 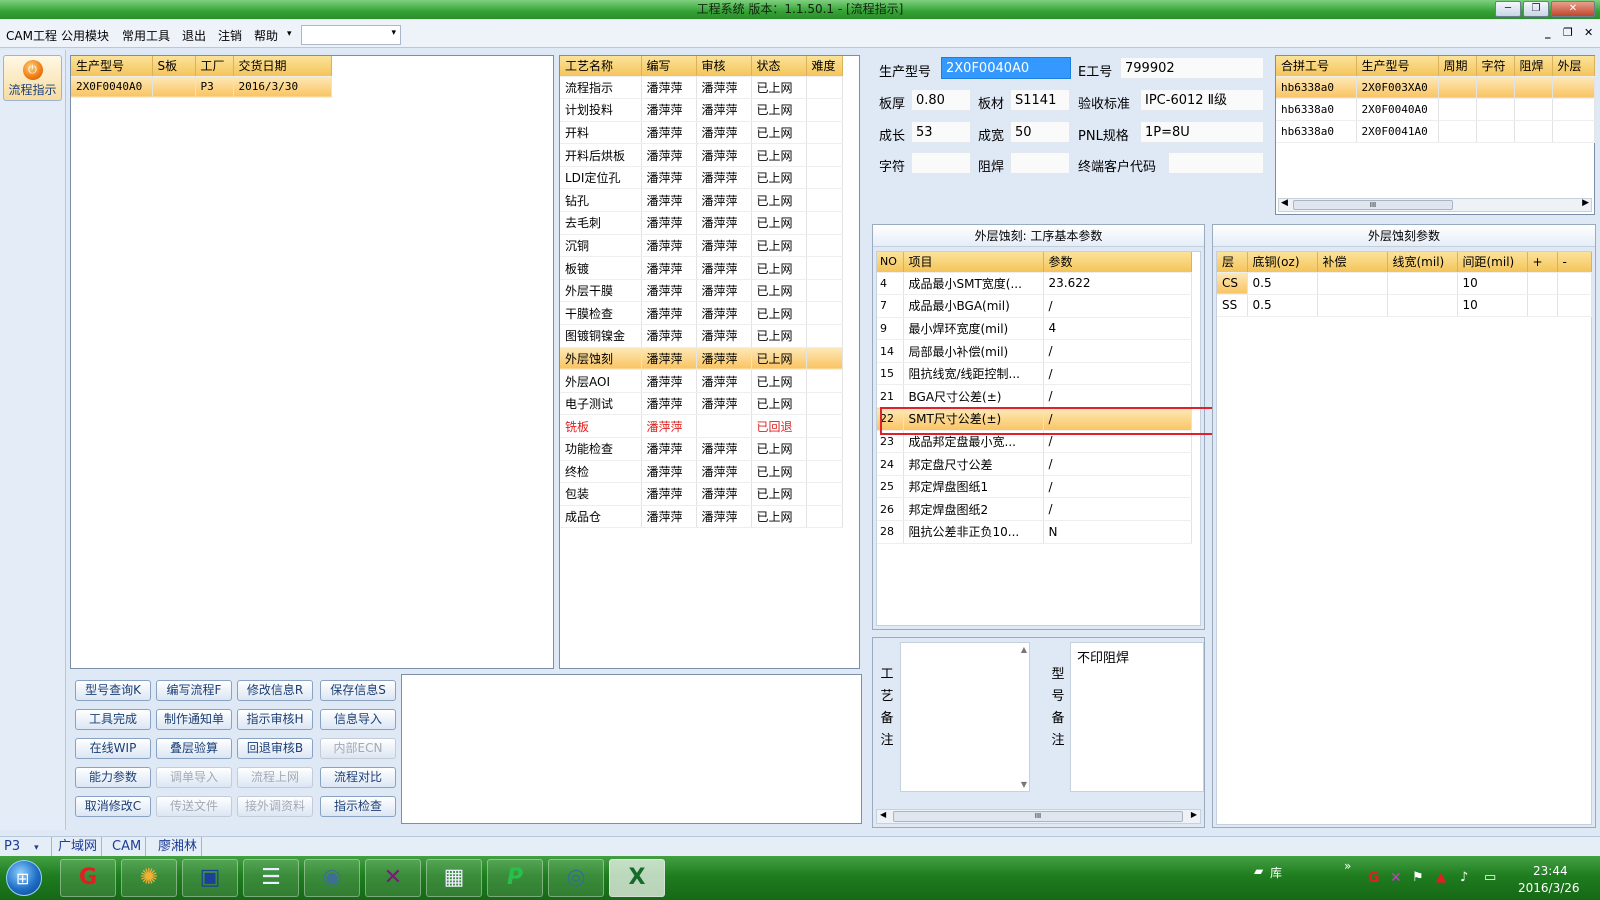 I want to click on process-row: LDI定位孔 潘萍萍 潘萍萍 已上网, so click(x=701, y=178).